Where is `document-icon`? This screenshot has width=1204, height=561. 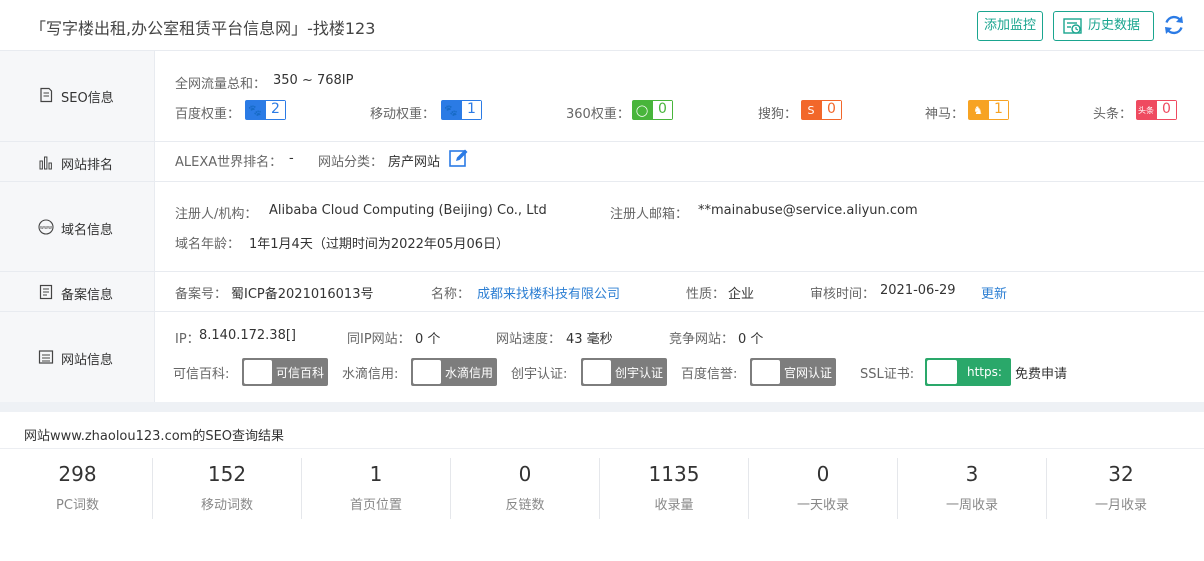 document-icon is located at coordinates (46, 95).